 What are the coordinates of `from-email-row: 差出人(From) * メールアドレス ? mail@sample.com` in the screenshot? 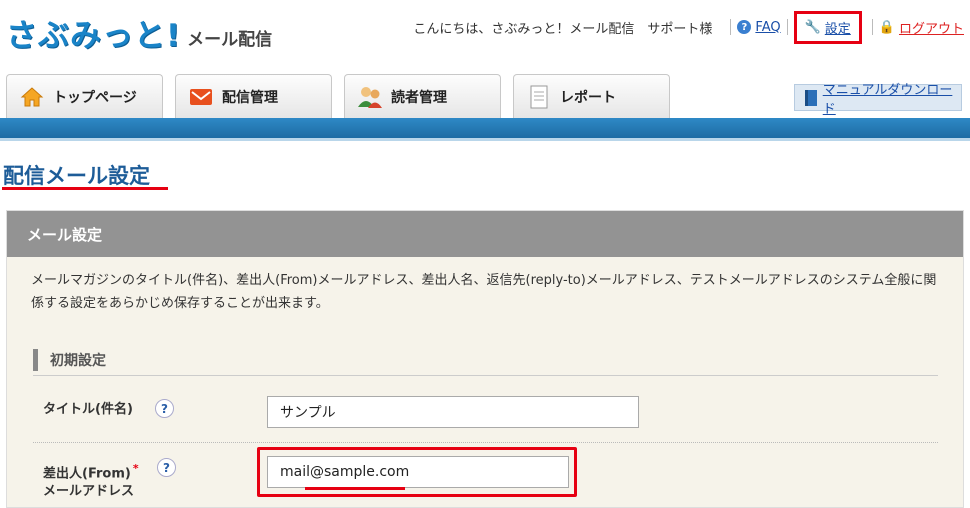 It's located at (485, 477).